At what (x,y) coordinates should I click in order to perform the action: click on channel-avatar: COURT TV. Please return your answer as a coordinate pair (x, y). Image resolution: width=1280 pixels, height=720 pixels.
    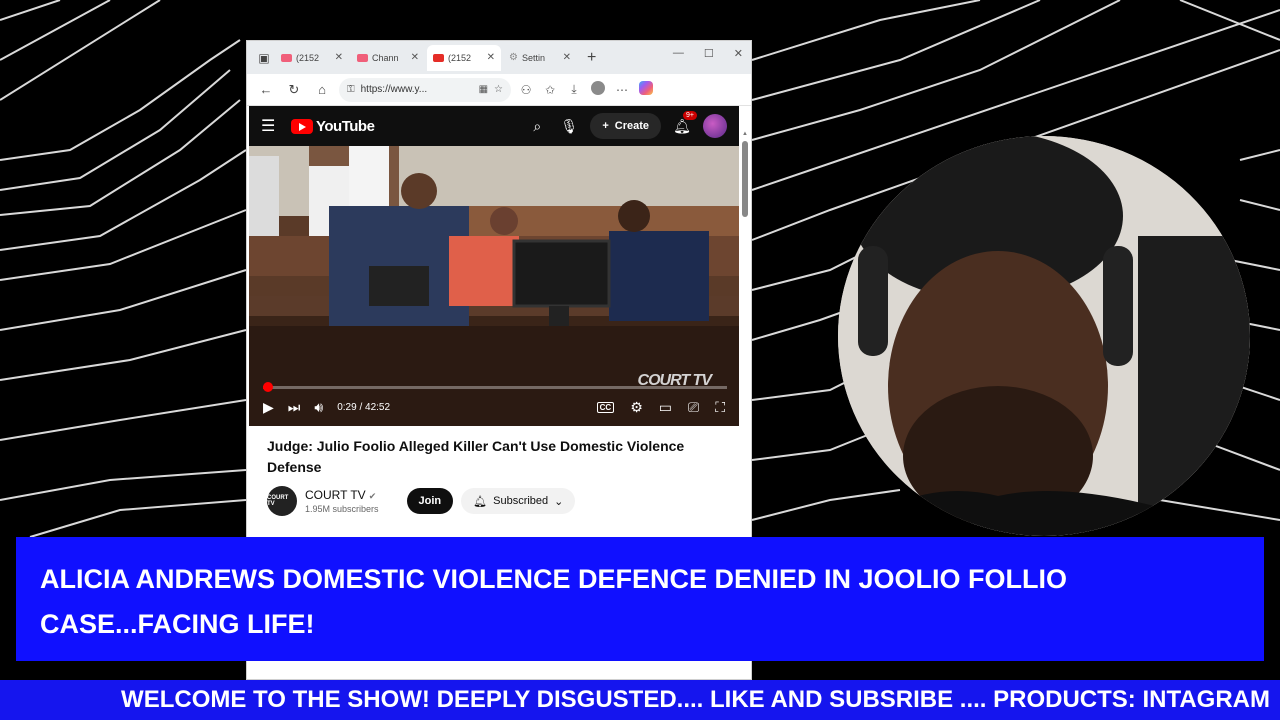
    Looking at the image, I should click on (282, 501).